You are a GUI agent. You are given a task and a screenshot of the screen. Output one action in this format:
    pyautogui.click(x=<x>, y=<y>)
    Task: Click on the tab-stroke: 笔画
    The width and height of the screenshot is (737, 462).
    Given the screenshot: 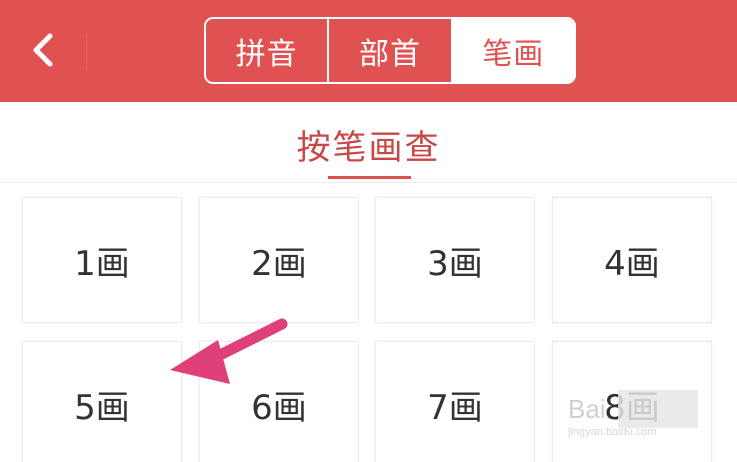 What is the action you would take?
    pyautogui.click(x=512, y=50)
    